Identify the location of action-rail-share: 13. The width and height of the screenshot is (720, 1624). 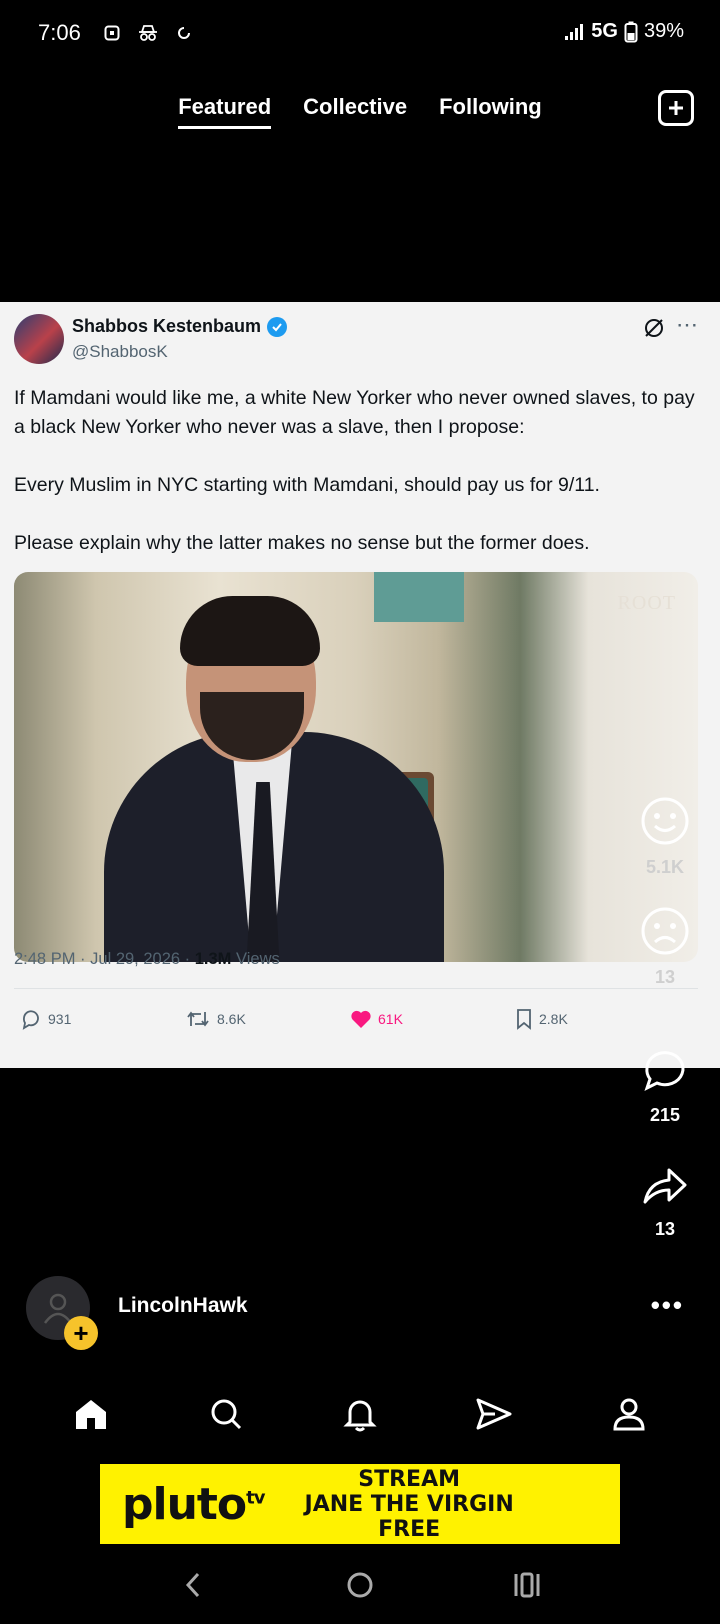
(665, 1202).